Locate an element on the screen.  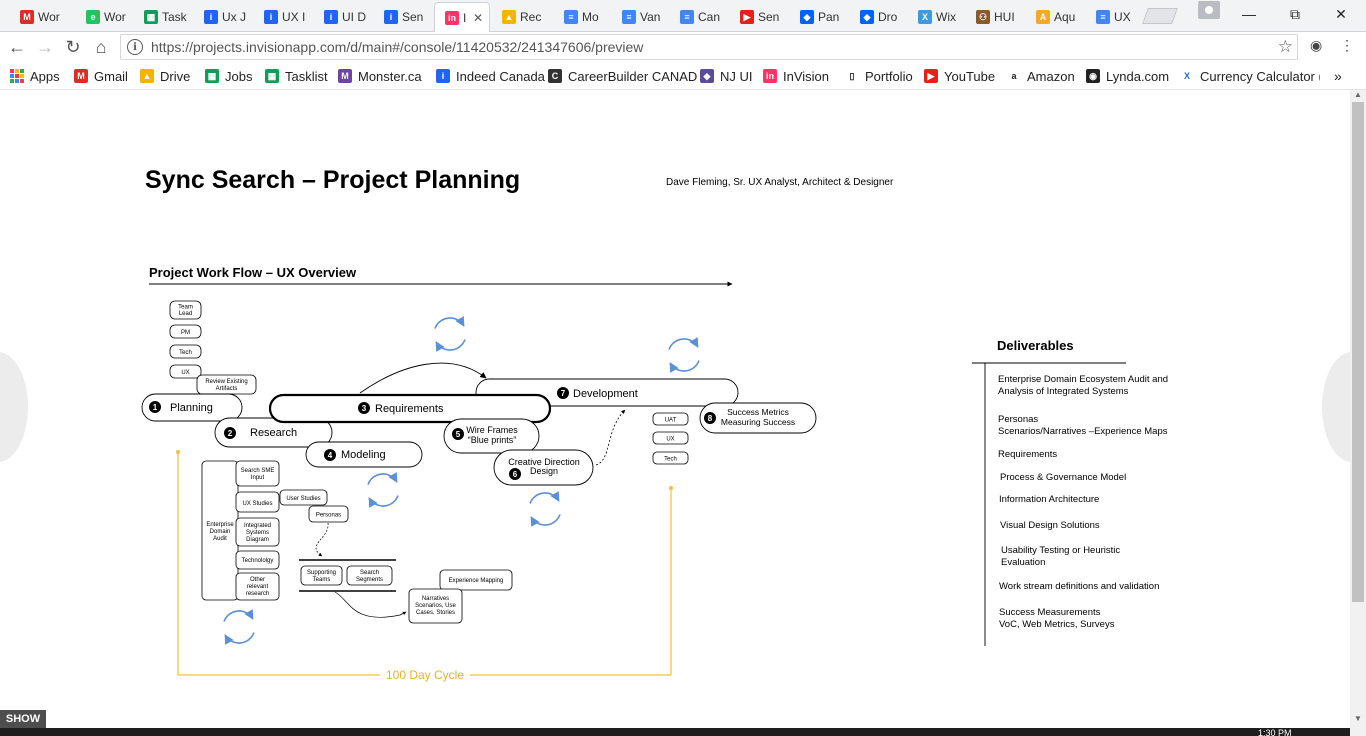
new-tab-button is located at coordinates (1160, 16).